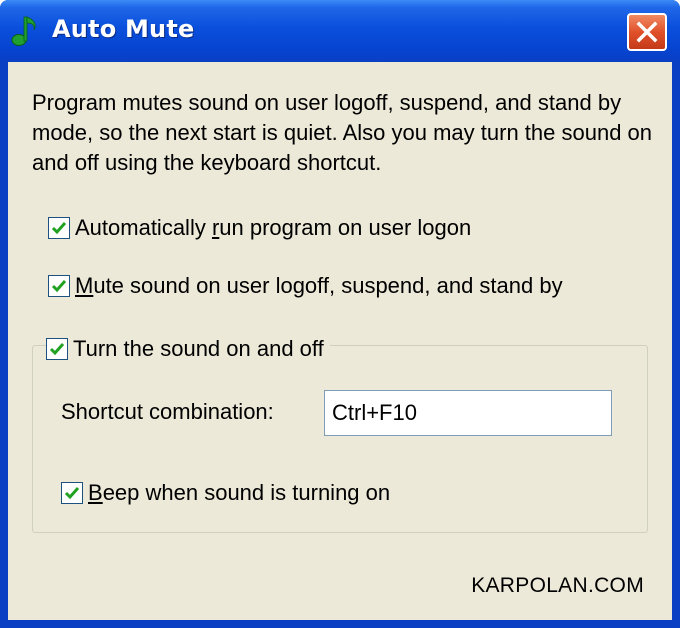 The image size is (680, 628). I want to click on close-icon, so click(647, 32).